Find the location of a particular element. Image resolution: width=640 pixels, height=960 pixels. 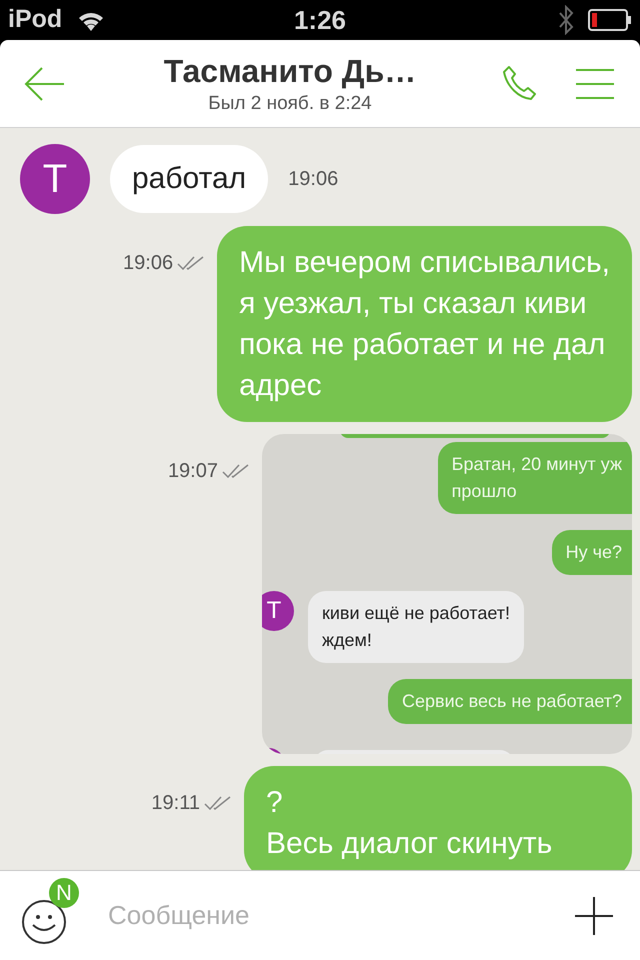

status-time: 1:26 is located at coordinates (320, 20).